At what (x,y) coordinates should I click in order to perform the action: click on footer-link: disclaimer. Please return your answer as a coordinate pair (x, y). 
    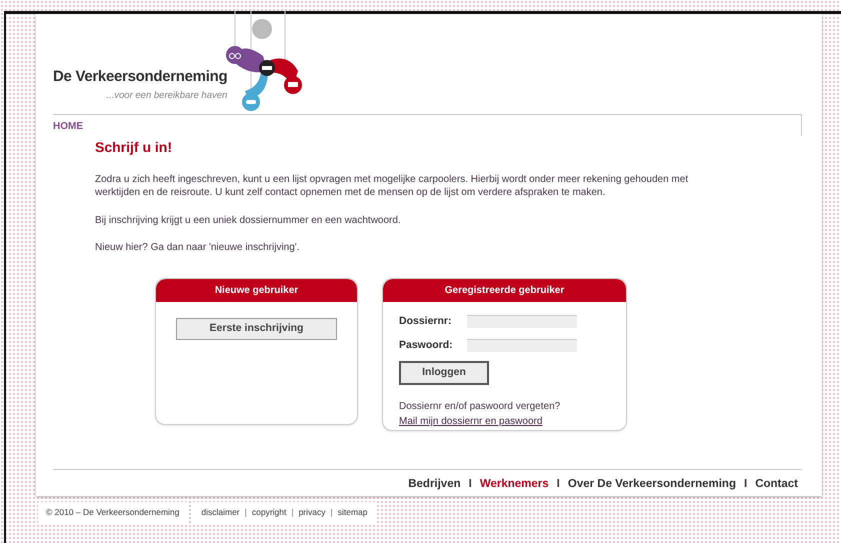
    Looking at the image, I should click on (220, 512).